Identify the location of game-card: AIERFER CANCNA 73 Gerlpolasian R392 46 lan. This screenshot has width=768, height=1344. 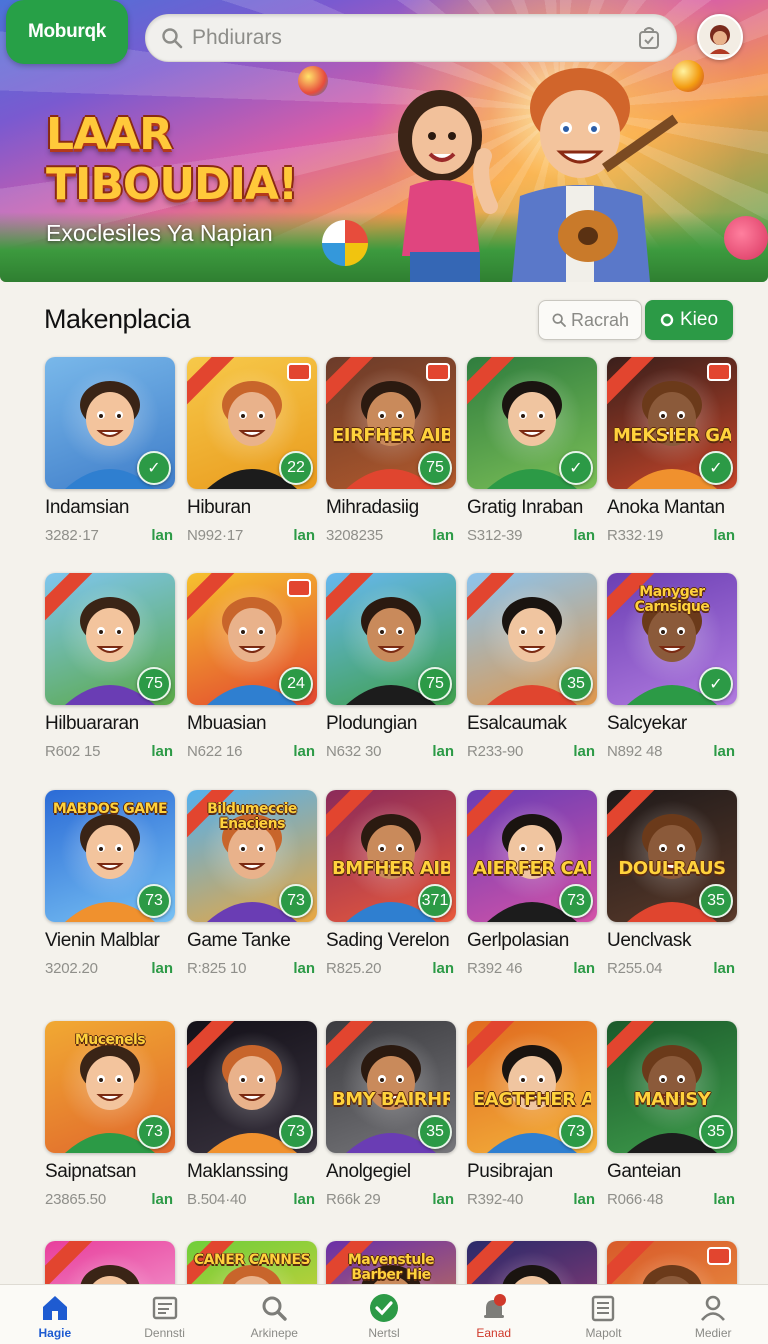
(532, 883).